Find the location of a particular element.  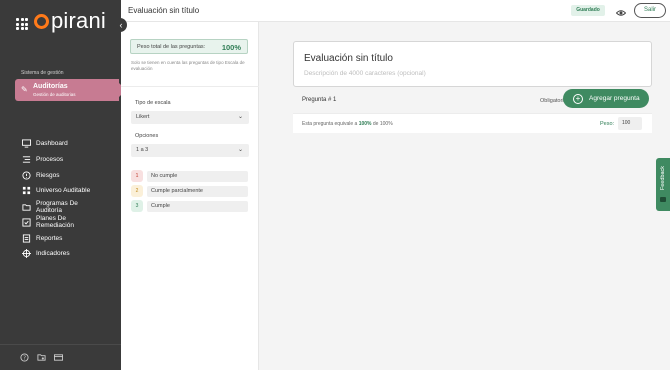

audit-icon: ✎ is located at coordinates (24, 89).